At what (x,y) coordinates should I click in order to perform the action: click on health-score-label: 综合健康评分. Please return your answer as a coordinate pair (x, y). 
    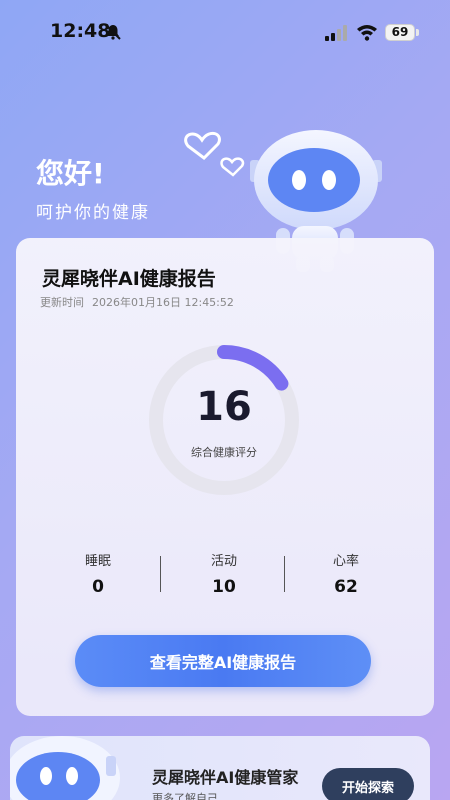
    Looking at the image, I should click on (224, 452).